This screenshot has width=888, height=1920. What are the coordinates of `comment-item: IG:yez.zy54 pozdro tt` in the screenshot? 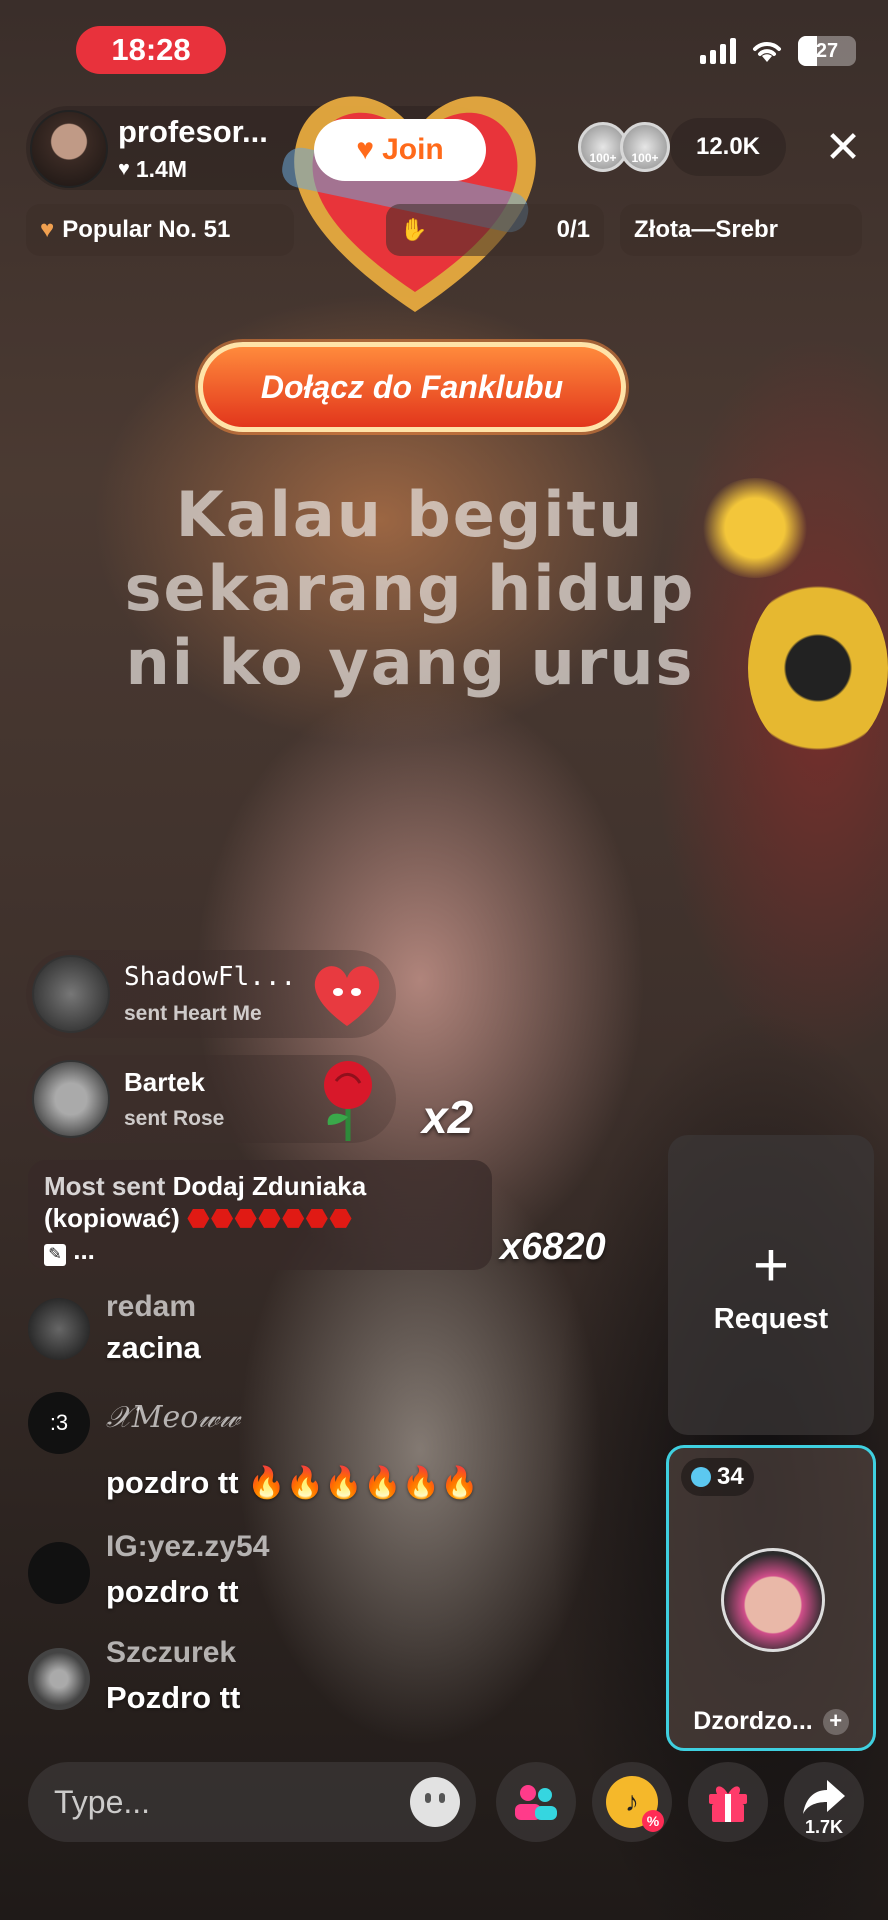 It's located at (288, 1580).